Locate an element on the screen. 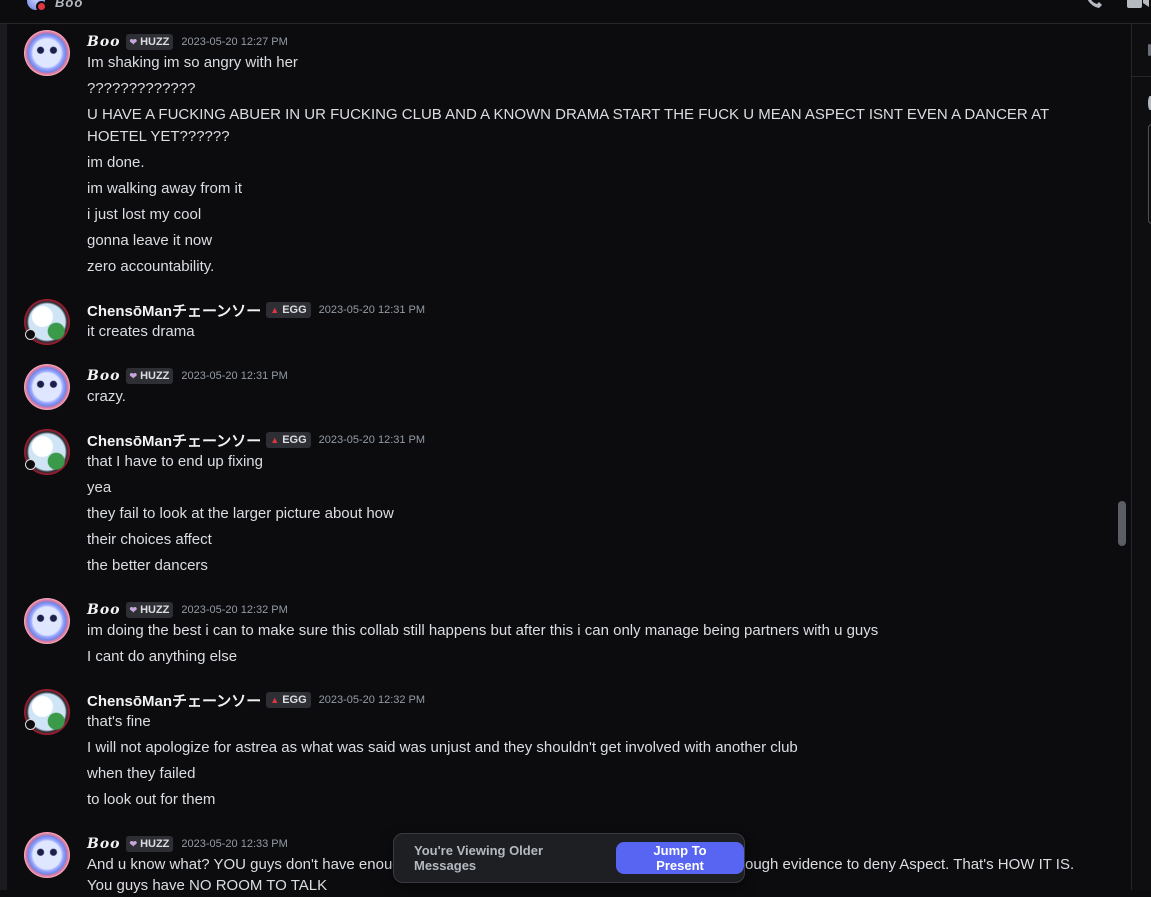 The height and width of the screenshot is (897, 1151). older-messages-label: You're Viewing Older Messages is located at coordinates (479, 858).